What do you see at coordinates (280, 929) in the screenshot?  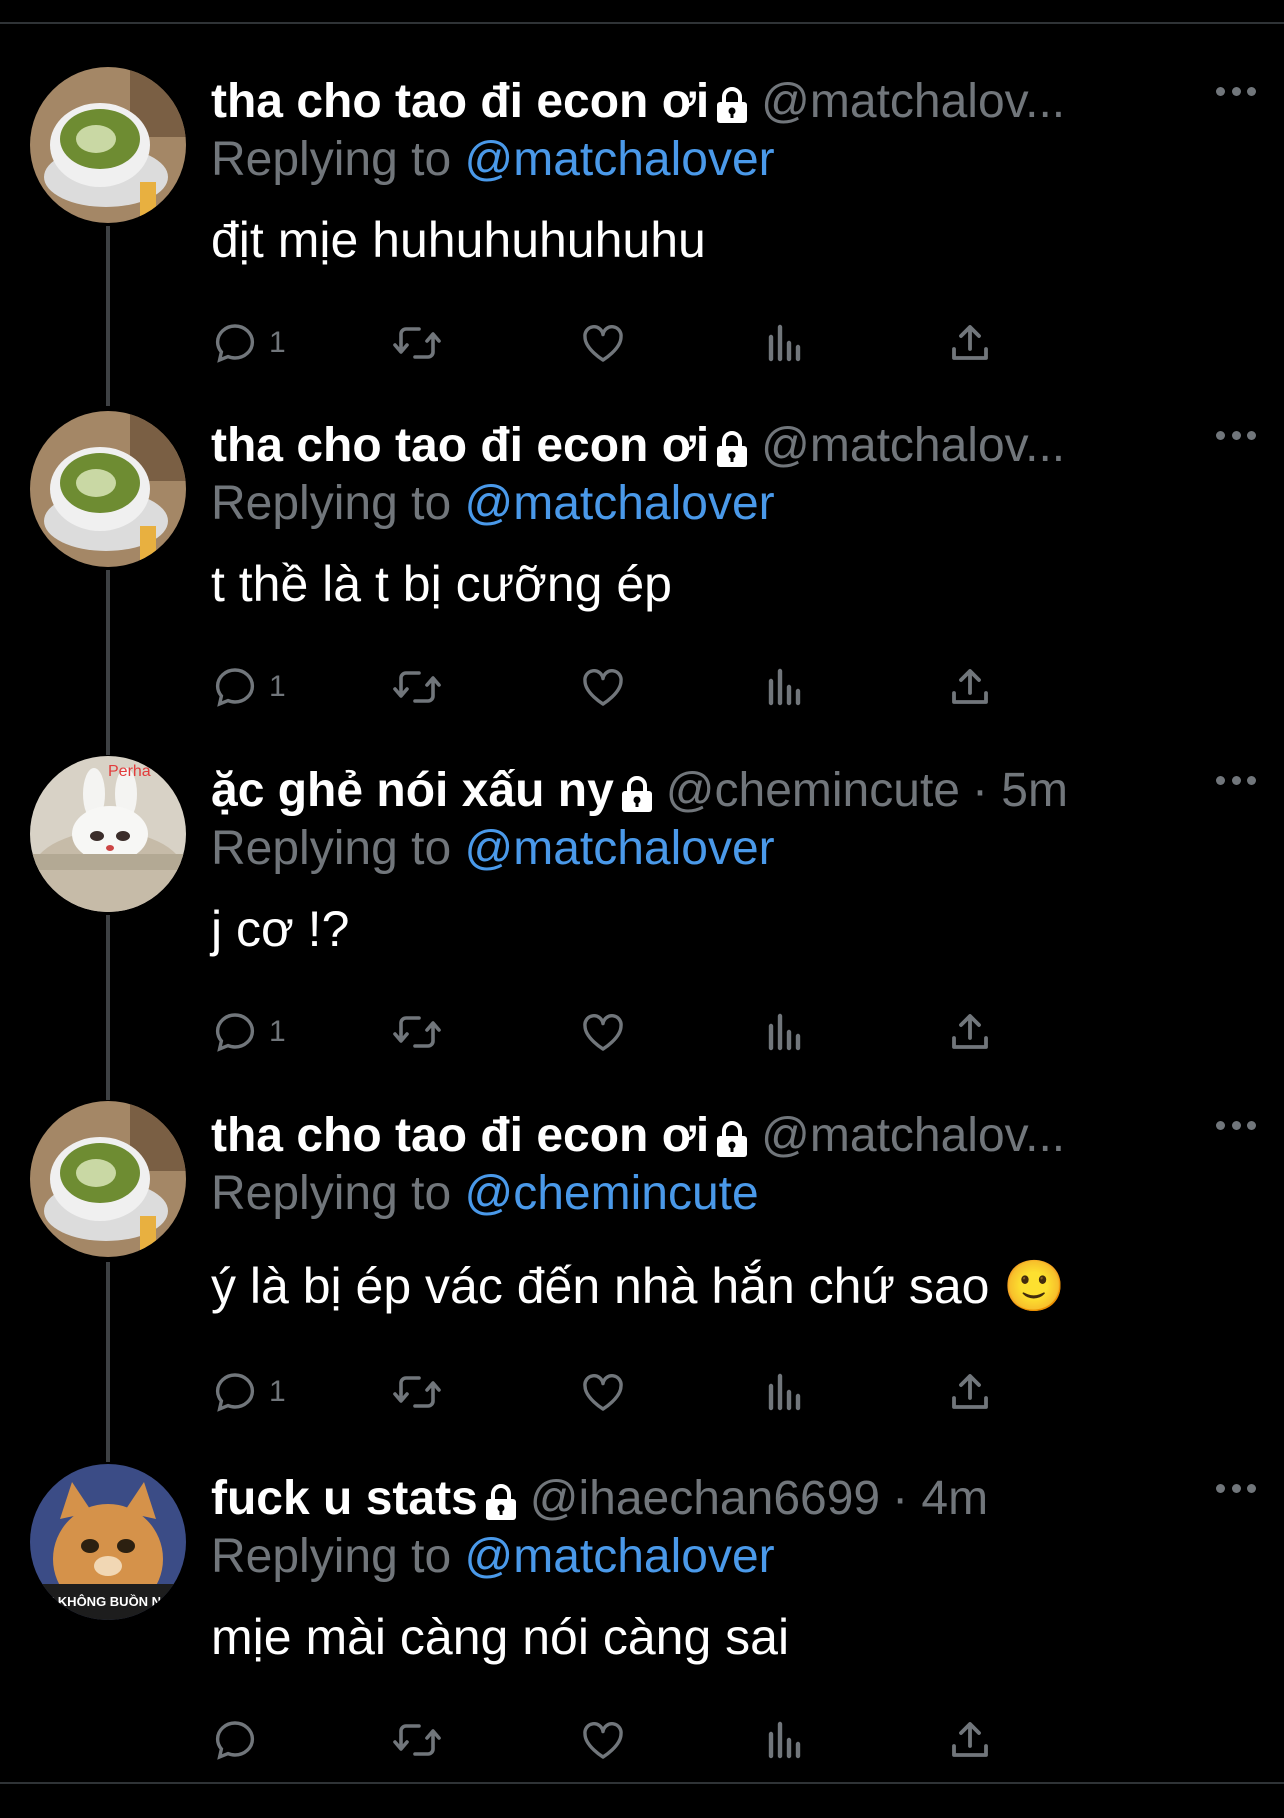 I see `tweet-text: j cơ !?` at bounding box center [280, 929].